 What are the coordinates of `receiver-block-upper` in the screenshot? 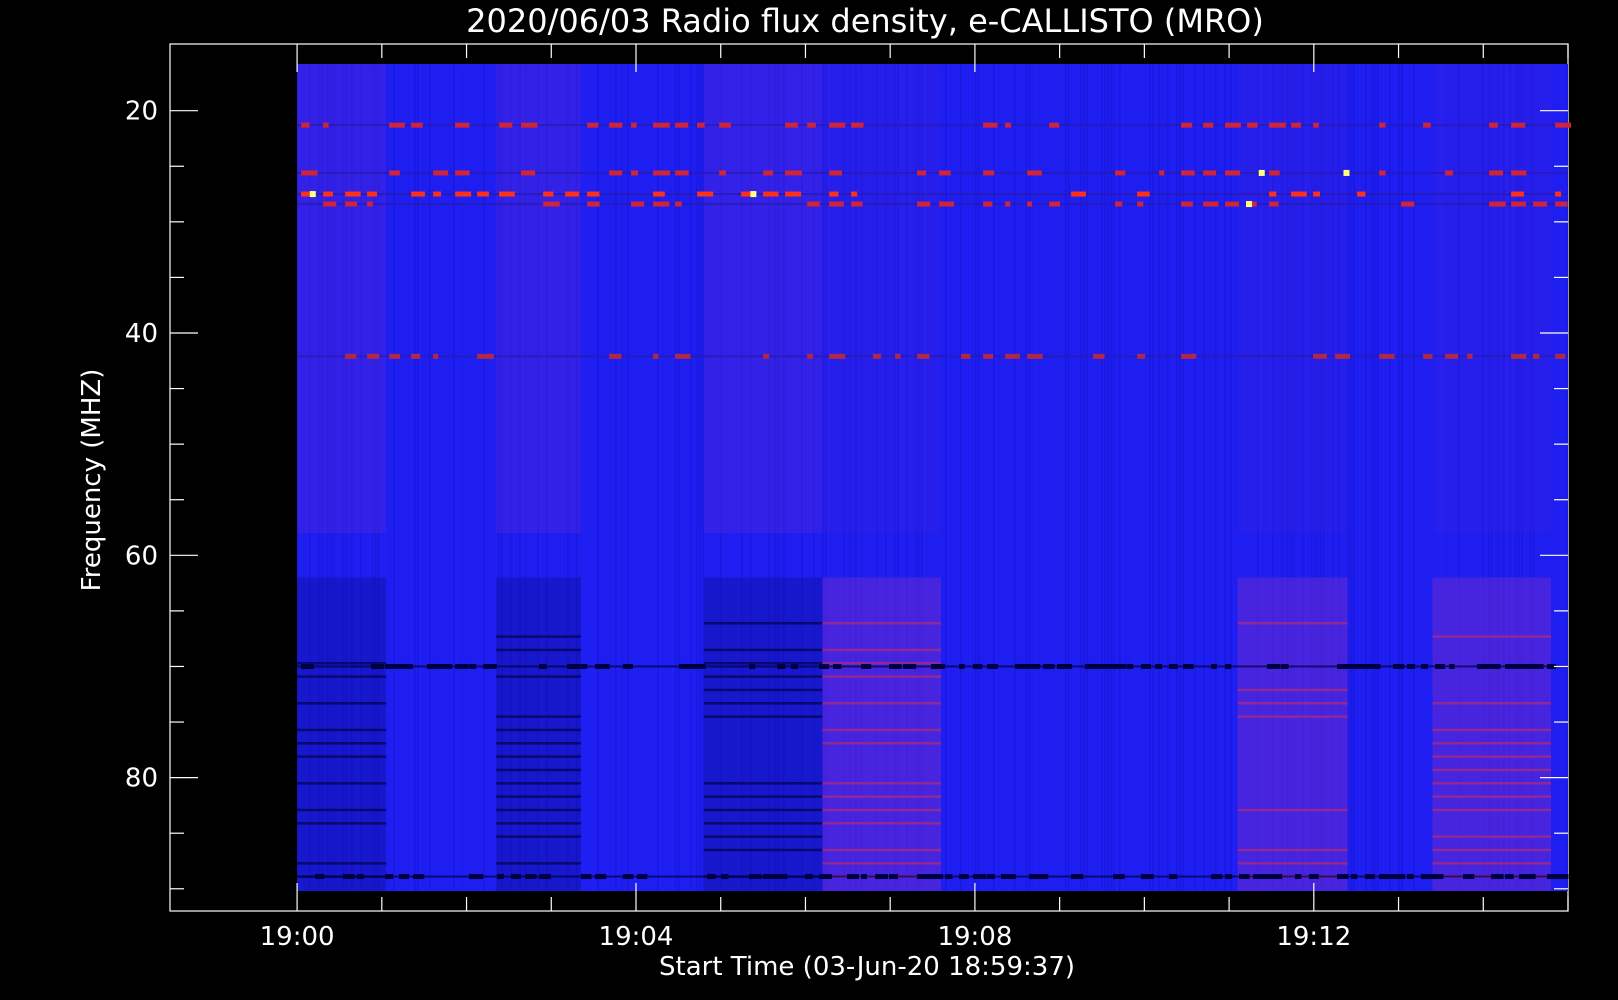 It's located at (1492, 299).